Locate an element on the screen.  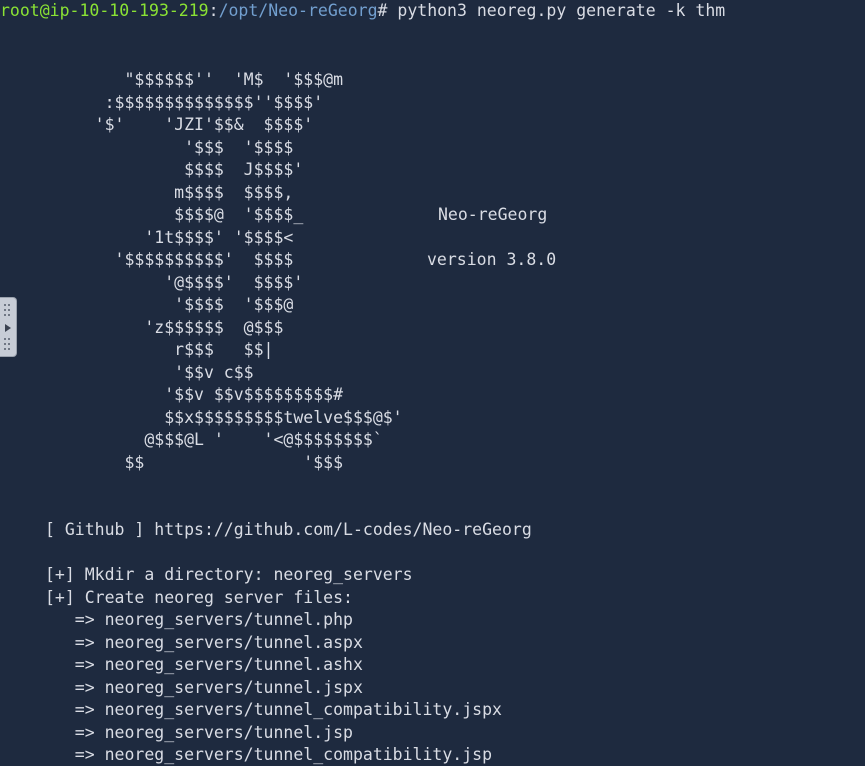
output-line: => neoreg_servers/tunnel.jsp is located at coordinates (199, 732).